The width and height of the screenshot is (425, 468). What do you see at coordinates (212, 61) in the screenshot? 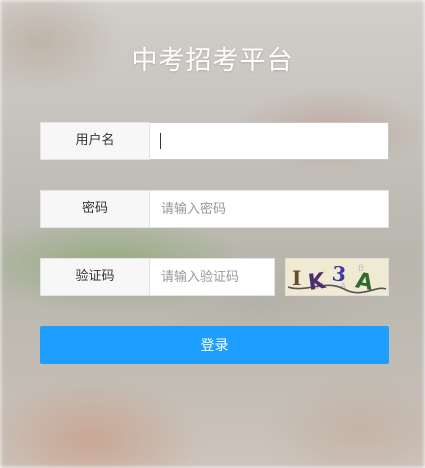
I see `page-title: 中考招考平台` at bounding box center [212, 61].